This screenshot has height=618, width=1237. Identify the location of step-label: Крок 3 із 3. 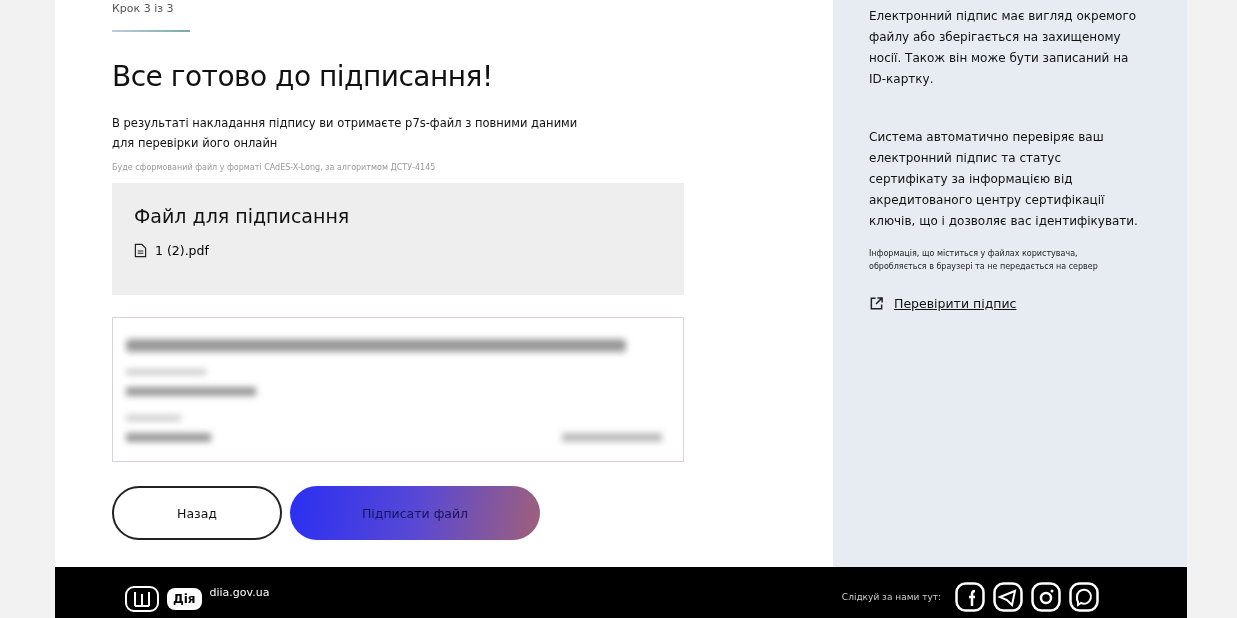
(143, 9).